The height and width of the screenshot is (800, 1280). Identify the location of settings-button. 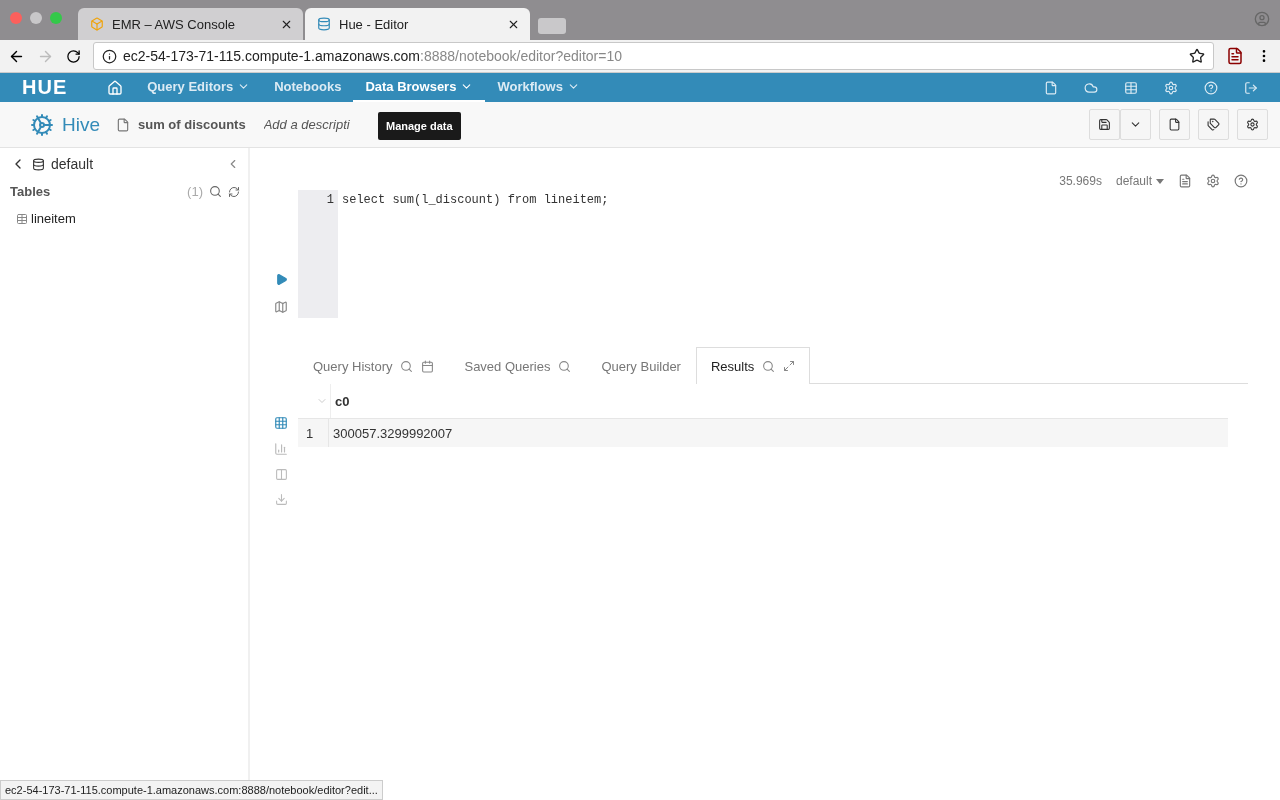
(1252, 124).